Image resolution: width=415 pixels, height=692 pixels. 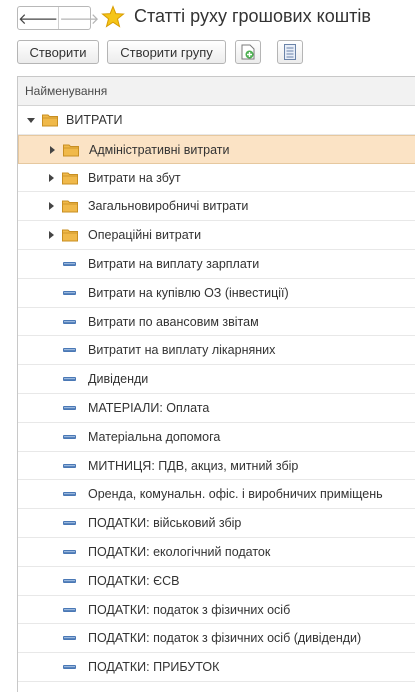 What do you see at coordinates (216, 235) in the screenshot?
I see `tree-group-row: Операційні витрати` at bounding box center [216, 235].